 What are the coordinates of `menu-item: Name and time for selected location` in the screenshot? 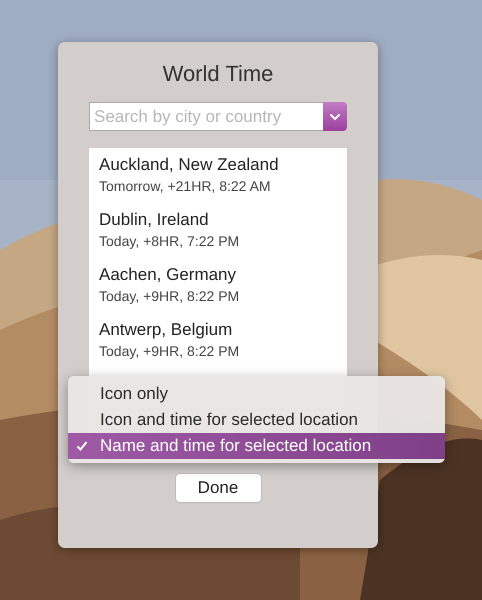 It's located at (256, 446).